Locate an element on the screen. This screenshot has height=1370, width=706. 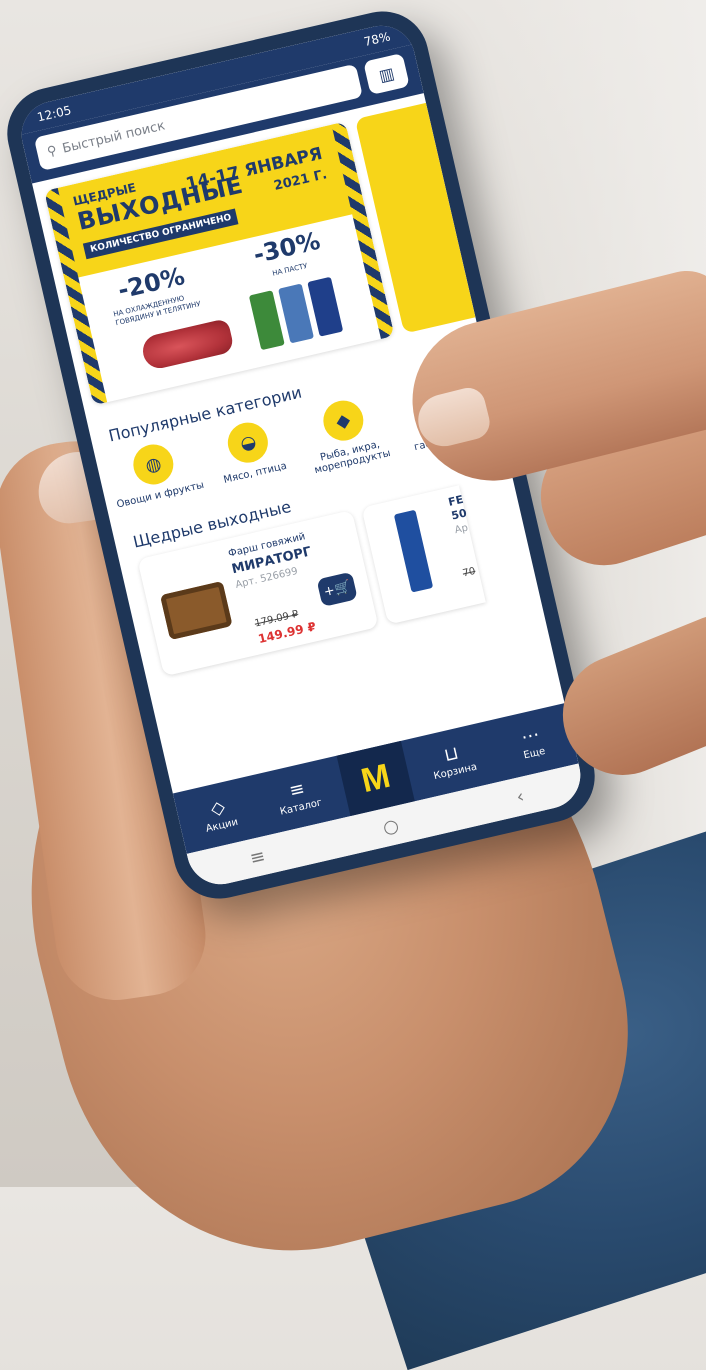
nav-catalog: ≡ Каталог is located at coordinates (299, 796).